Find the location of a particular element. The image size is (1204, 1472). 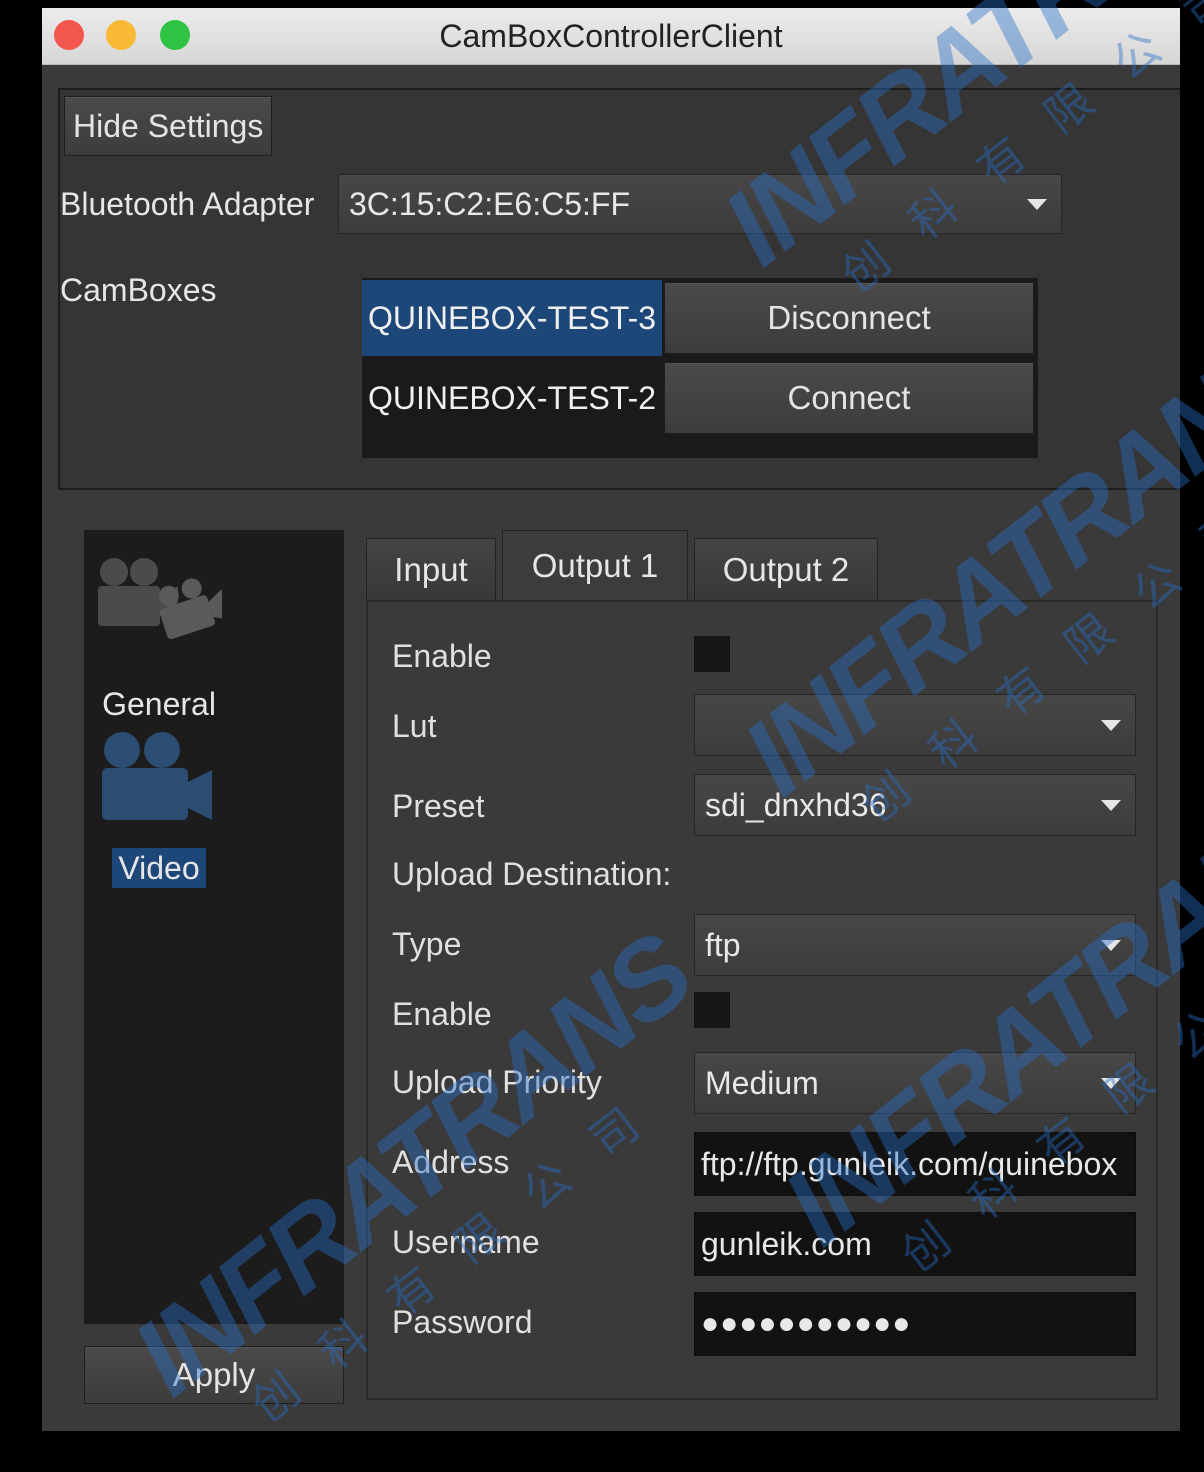

type-value: ftp is located at coordinates (723, 945).